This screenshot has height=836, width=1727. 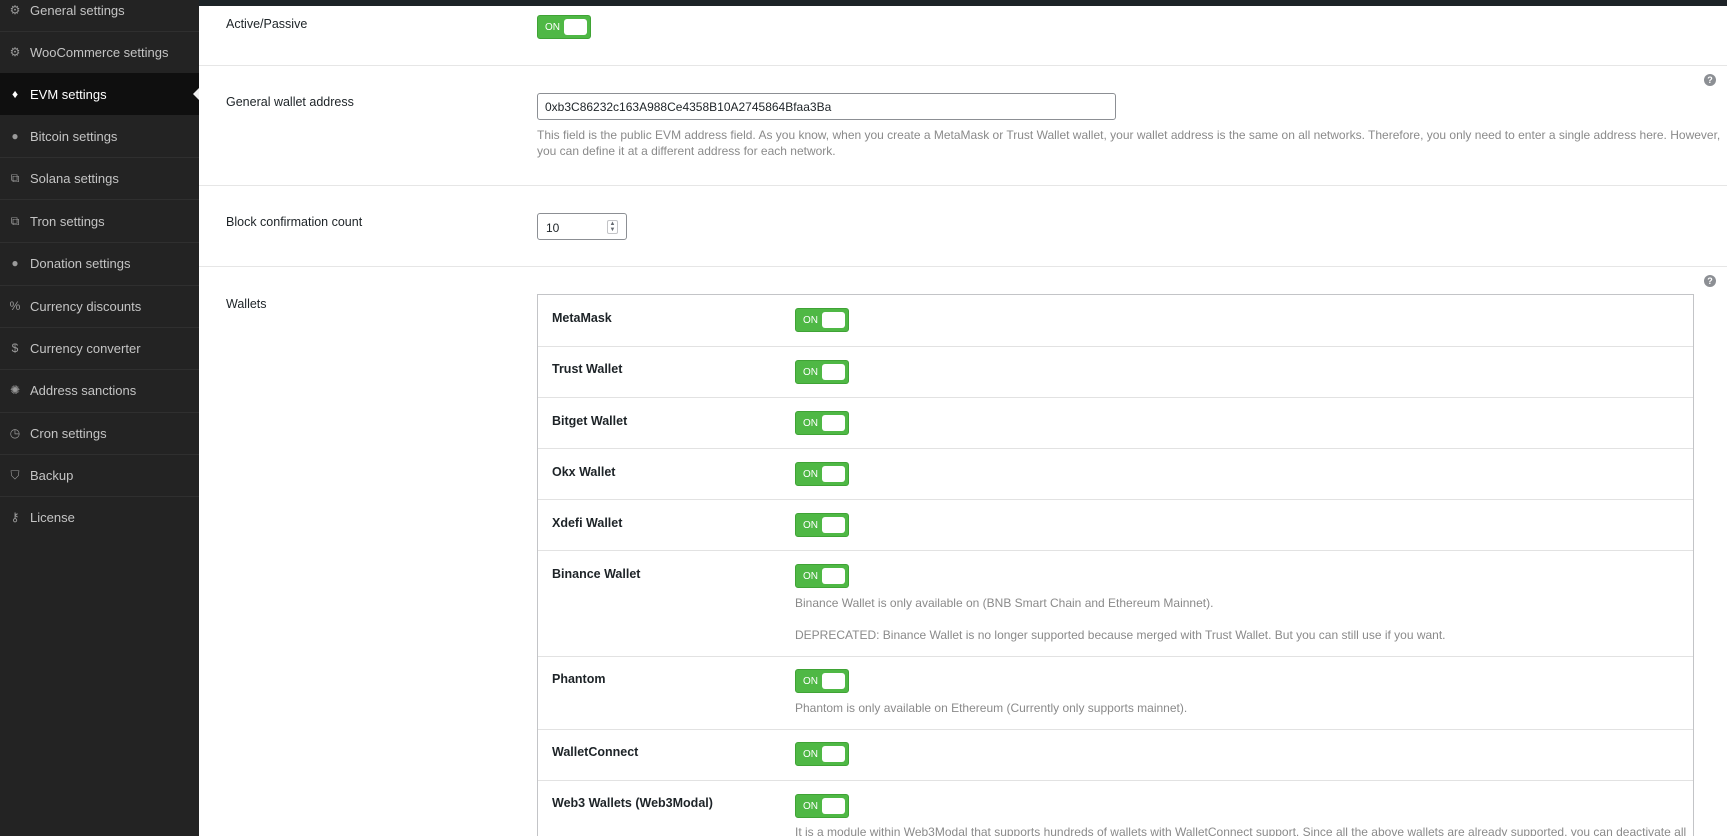 I want to click on block-confirmation-label: Block confirmation count, so click(x=294, y=222).